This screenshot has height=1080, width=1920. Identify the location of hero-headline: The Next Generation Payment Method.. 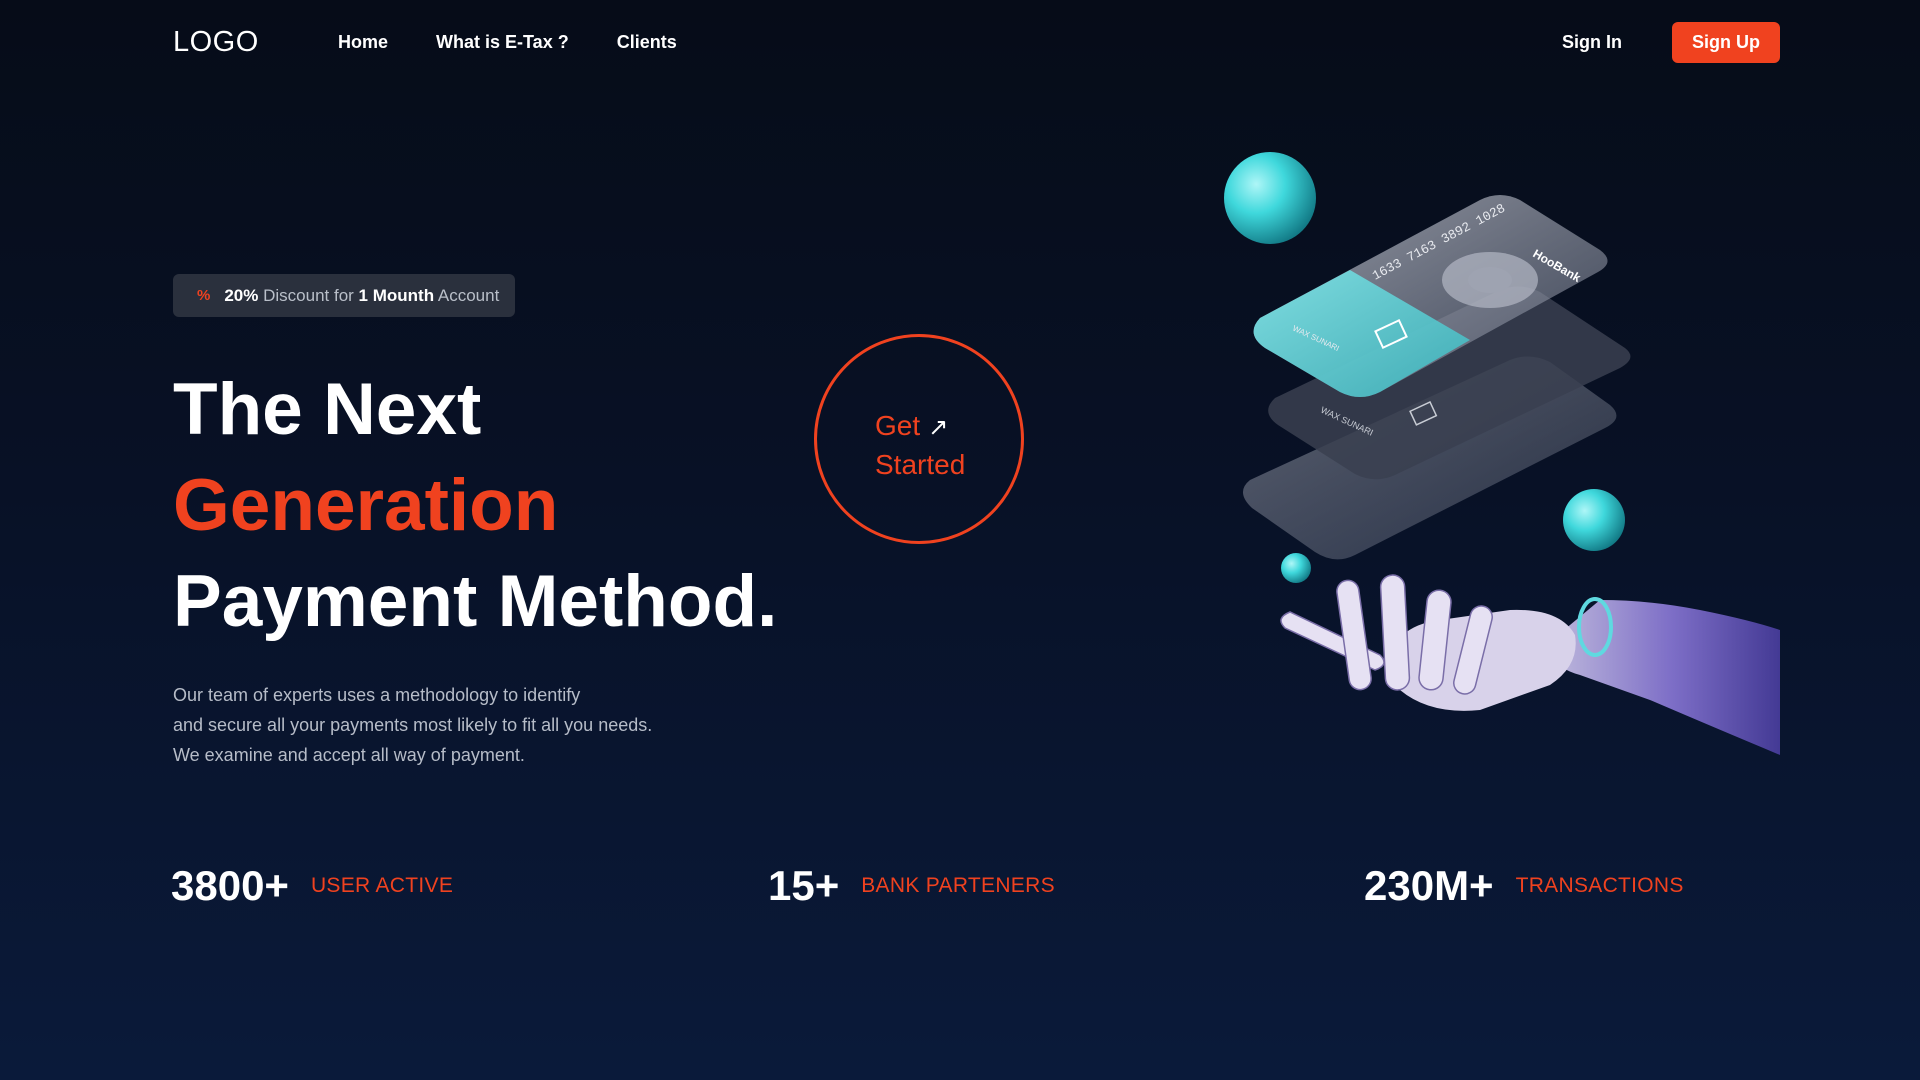
(475, 506).